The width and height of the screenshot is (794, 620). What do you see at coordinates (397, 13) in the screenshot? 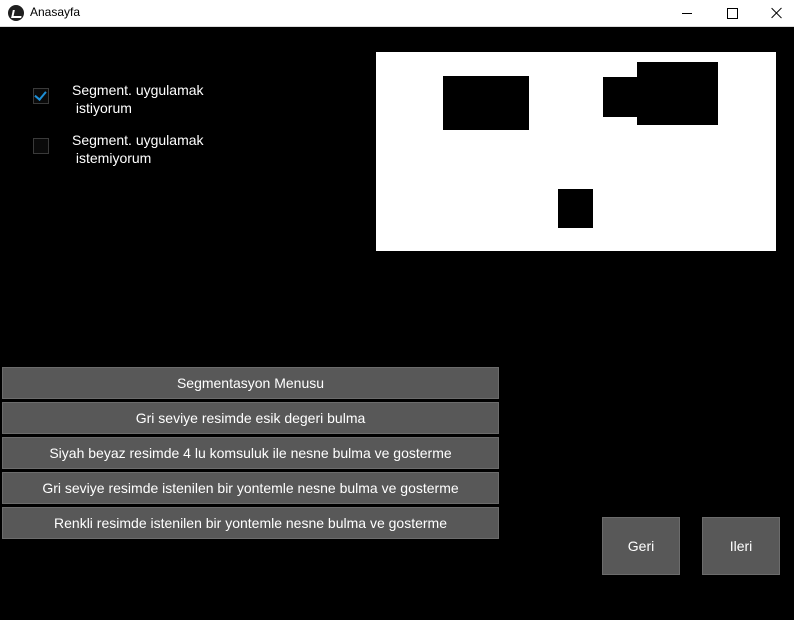
I see `title-bar: Anasayfa` at bounding box center [397, 13].